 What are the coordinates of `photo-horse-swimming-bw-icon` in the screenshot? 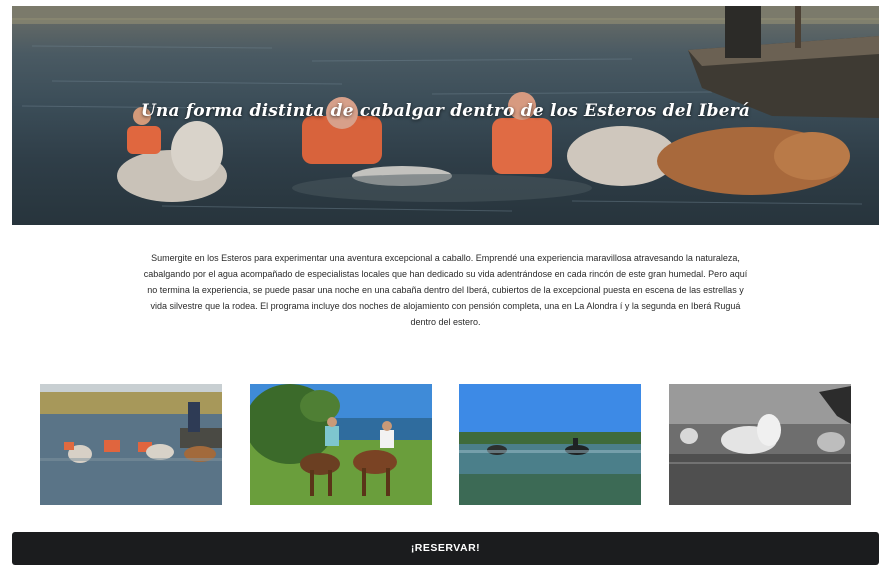 It's located at (760, 444).